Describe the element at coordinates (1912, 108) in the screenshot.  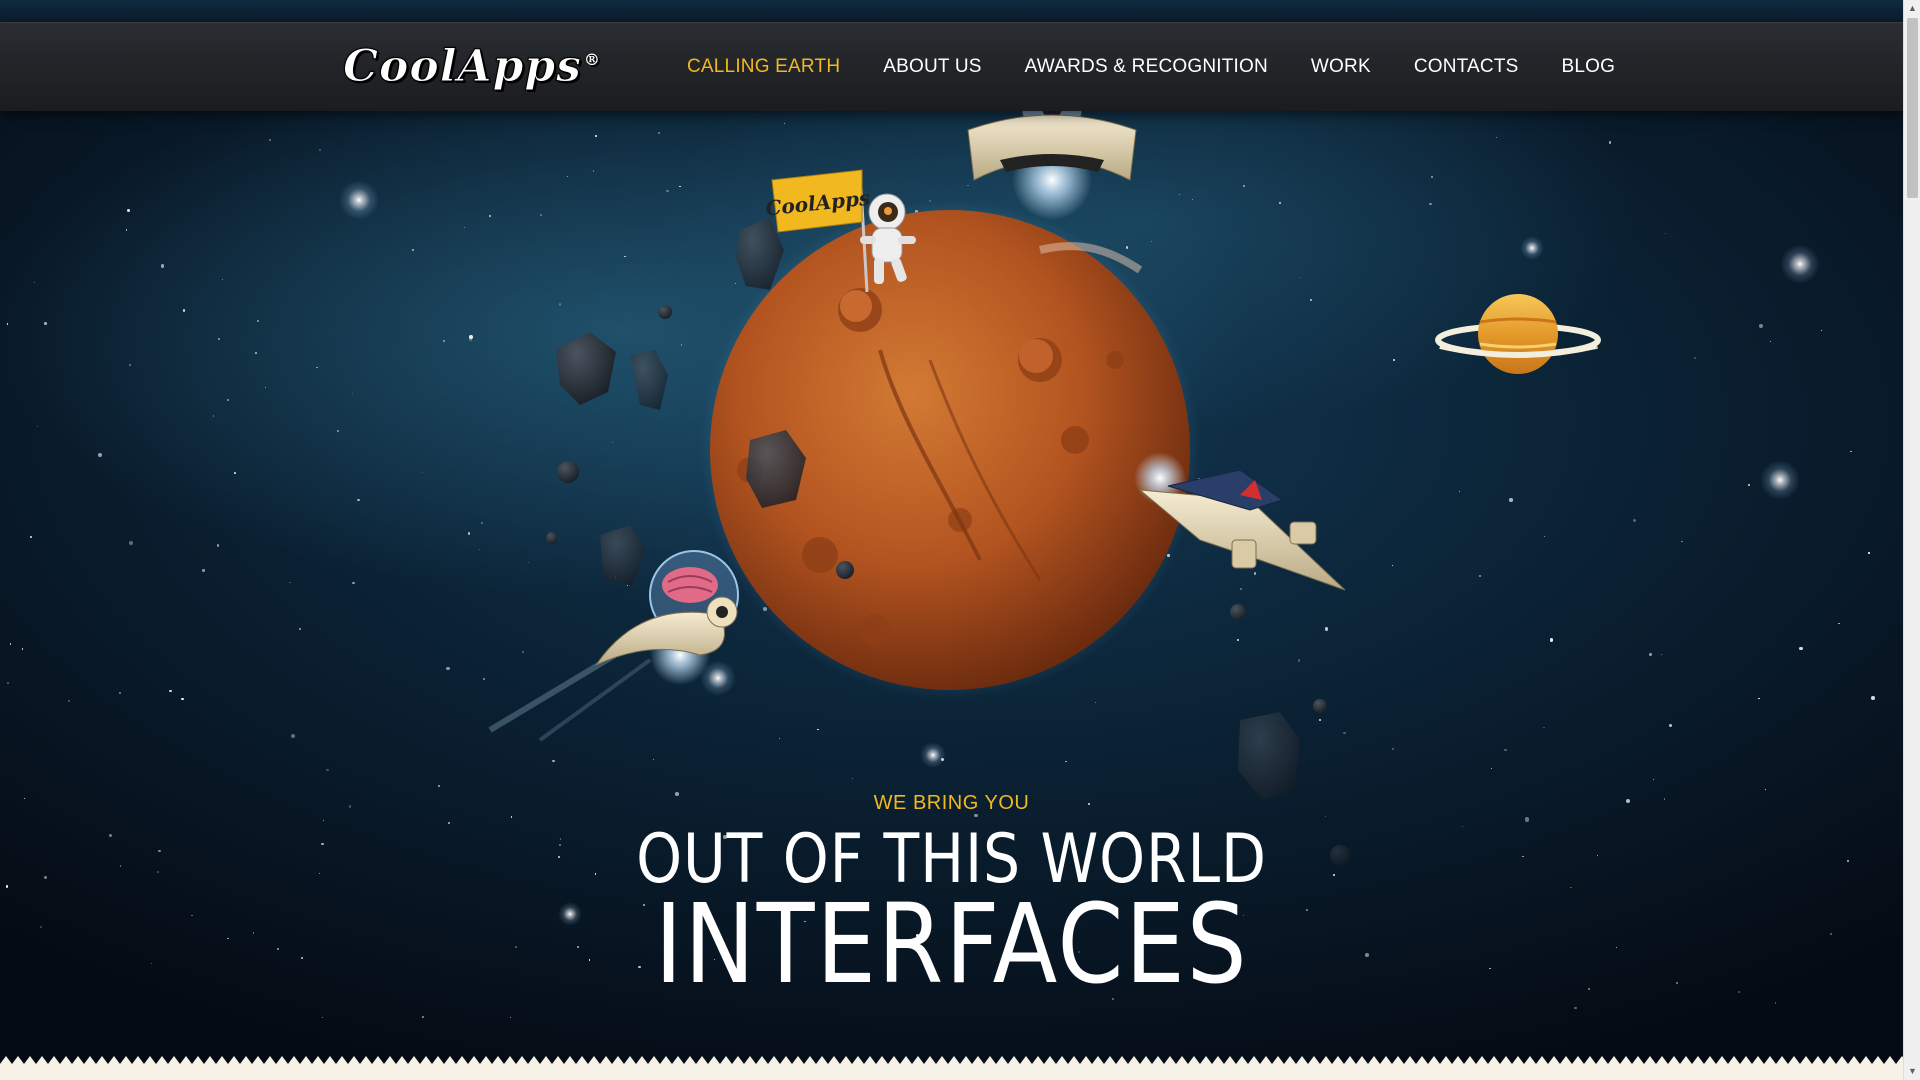
I see `scroll-thumb` at that location.